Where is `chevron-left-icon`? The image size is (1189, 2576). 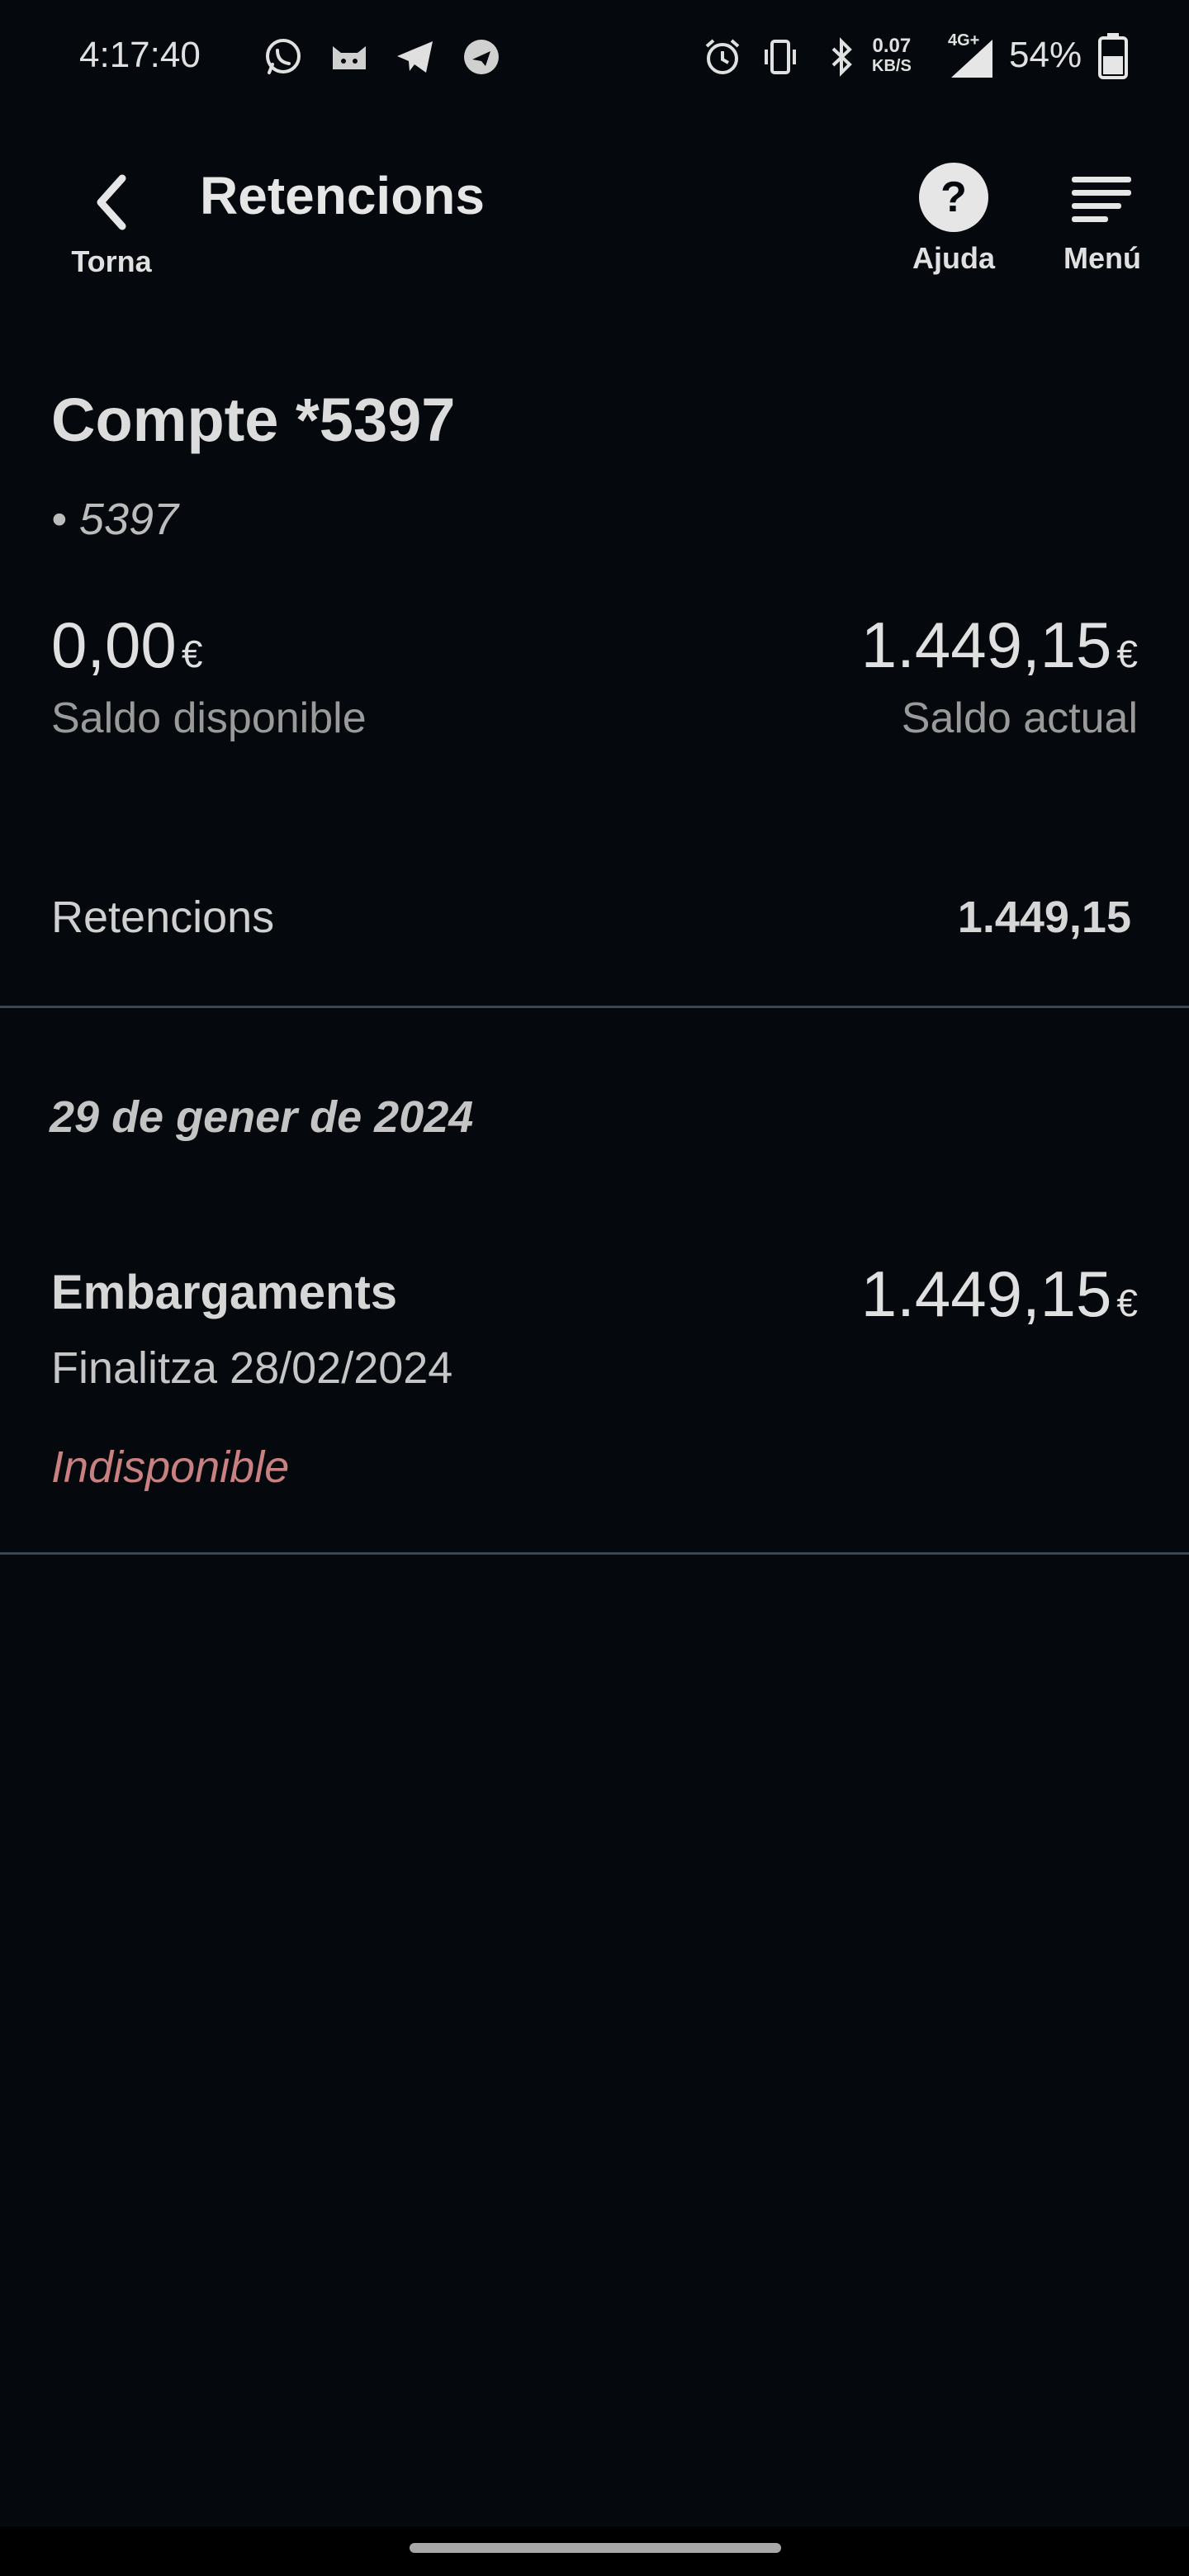
chevron-left-icon is located at coordinates (111, 202).